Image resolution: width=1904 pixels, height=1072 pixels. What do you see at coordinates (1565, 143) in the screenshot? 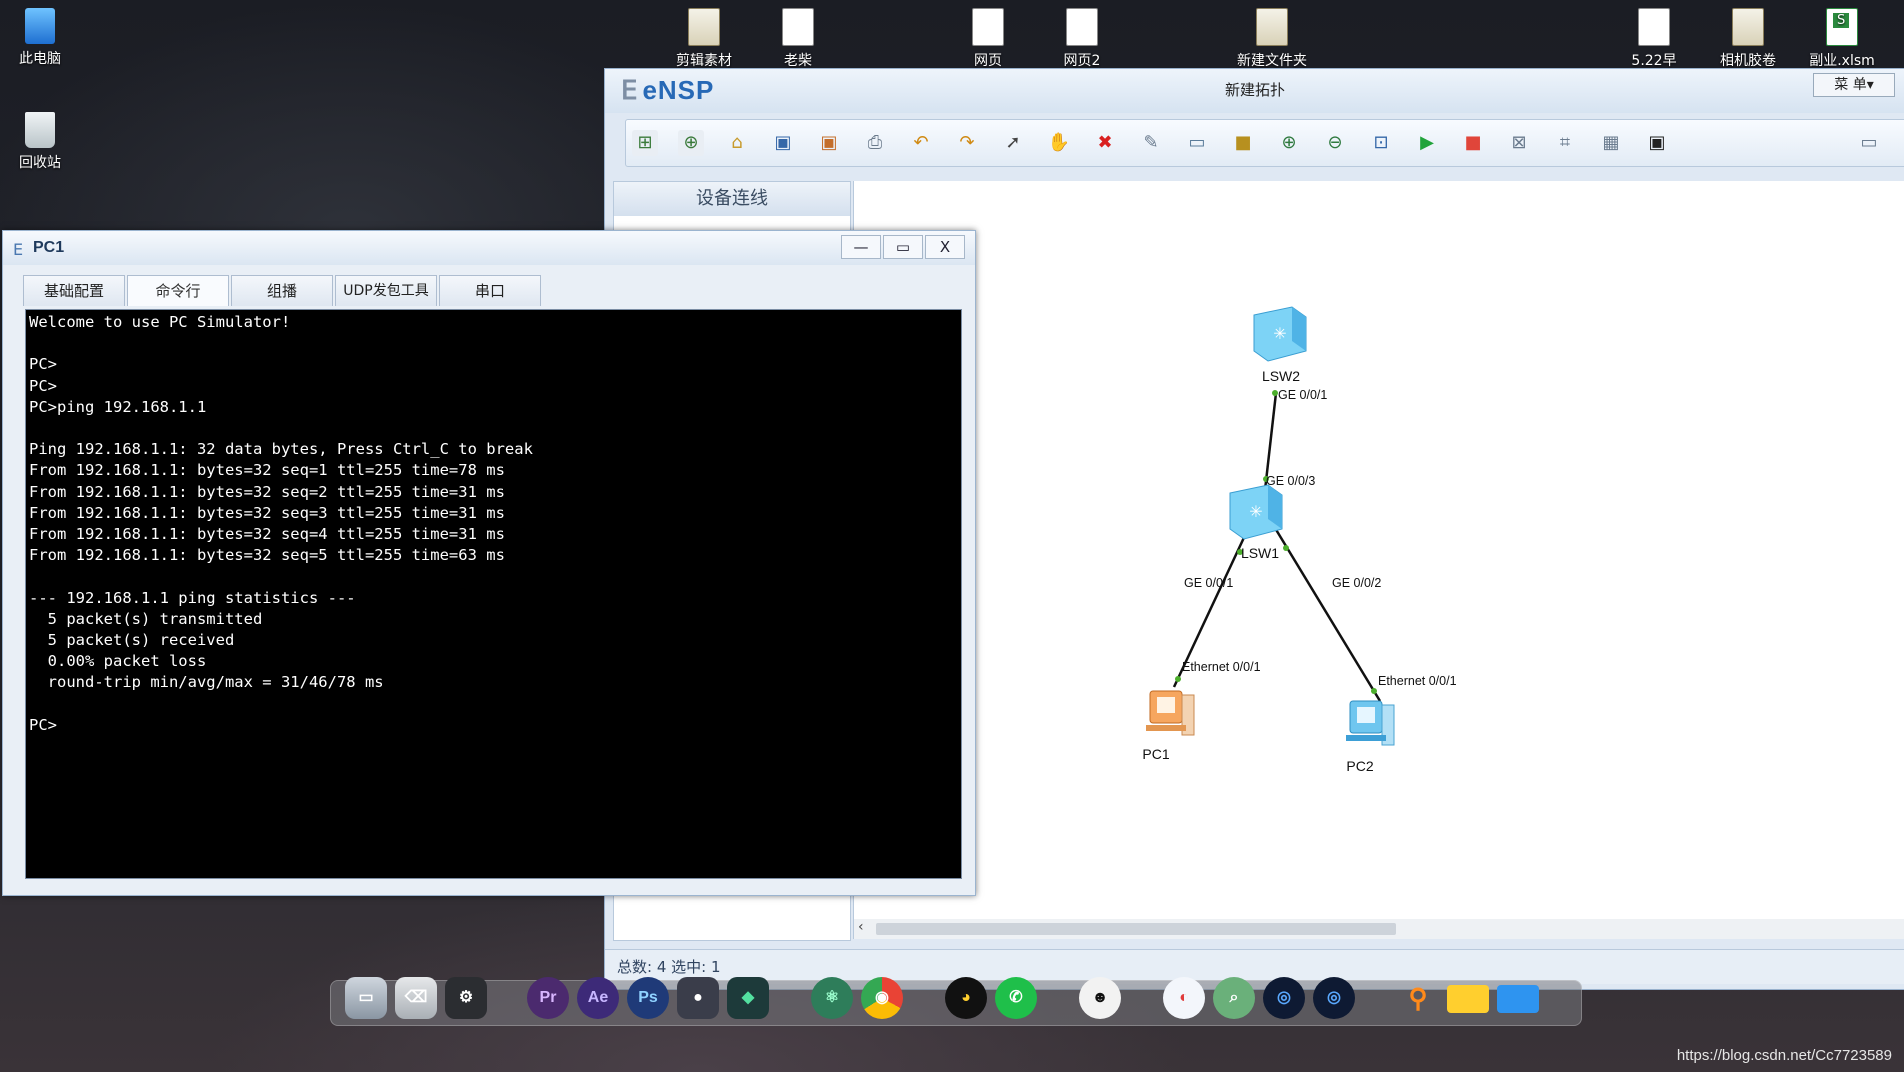
I see `topology-icon: ⌗` at bounding box center [1565, 143].